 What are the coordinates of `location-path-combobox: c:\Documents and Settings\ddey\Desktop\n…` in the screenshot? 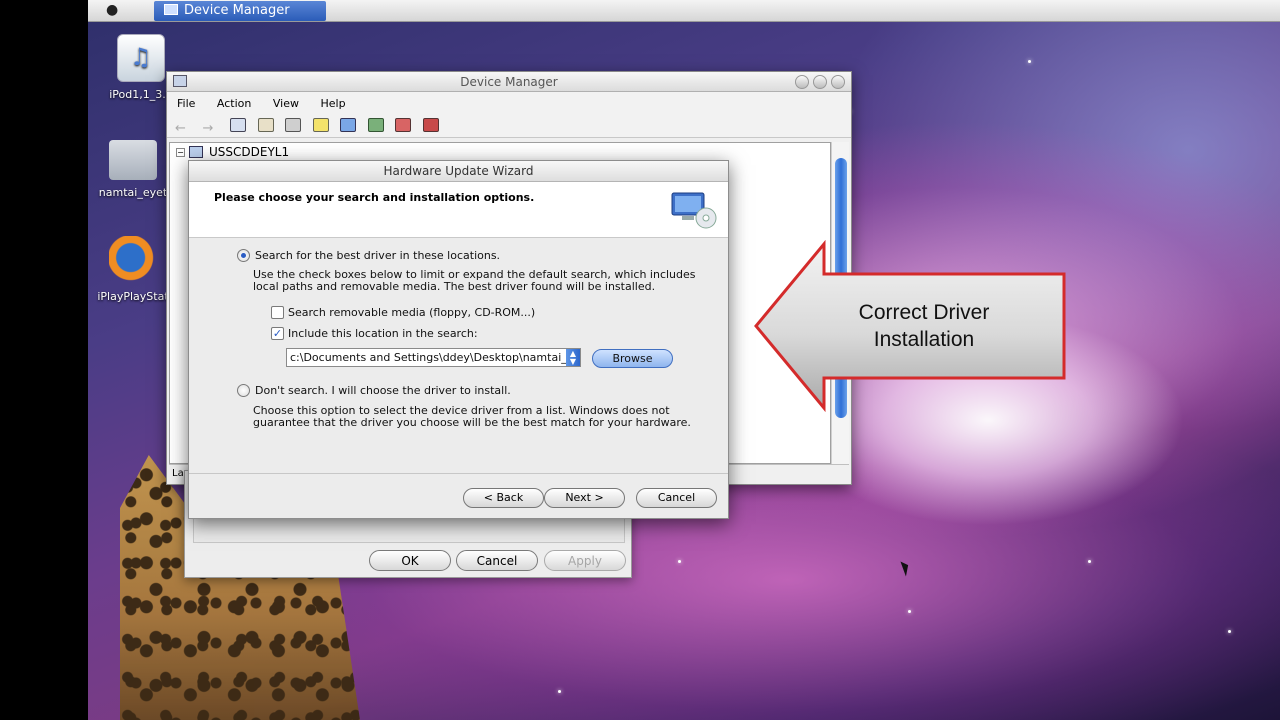 It's located at (433, 357).